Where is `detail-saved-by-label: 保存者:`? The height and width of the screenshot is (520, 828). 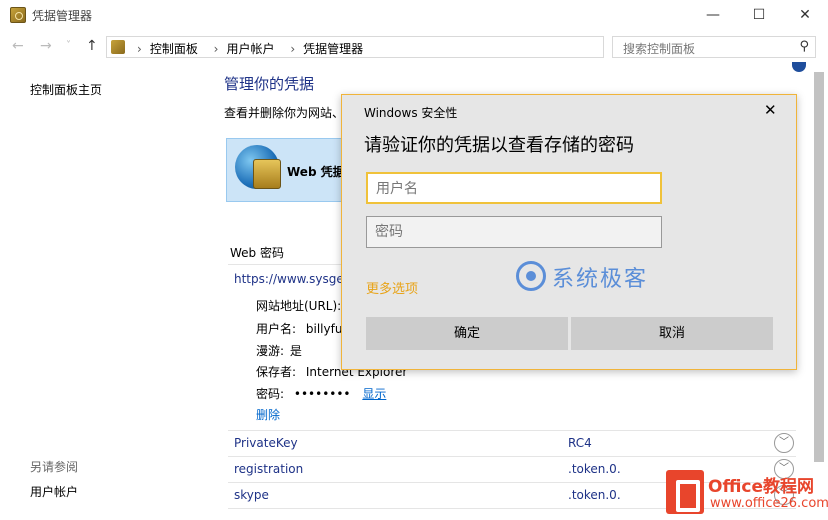
detail-saved-by-label: 保存者: is located at coordinates (276, 372).